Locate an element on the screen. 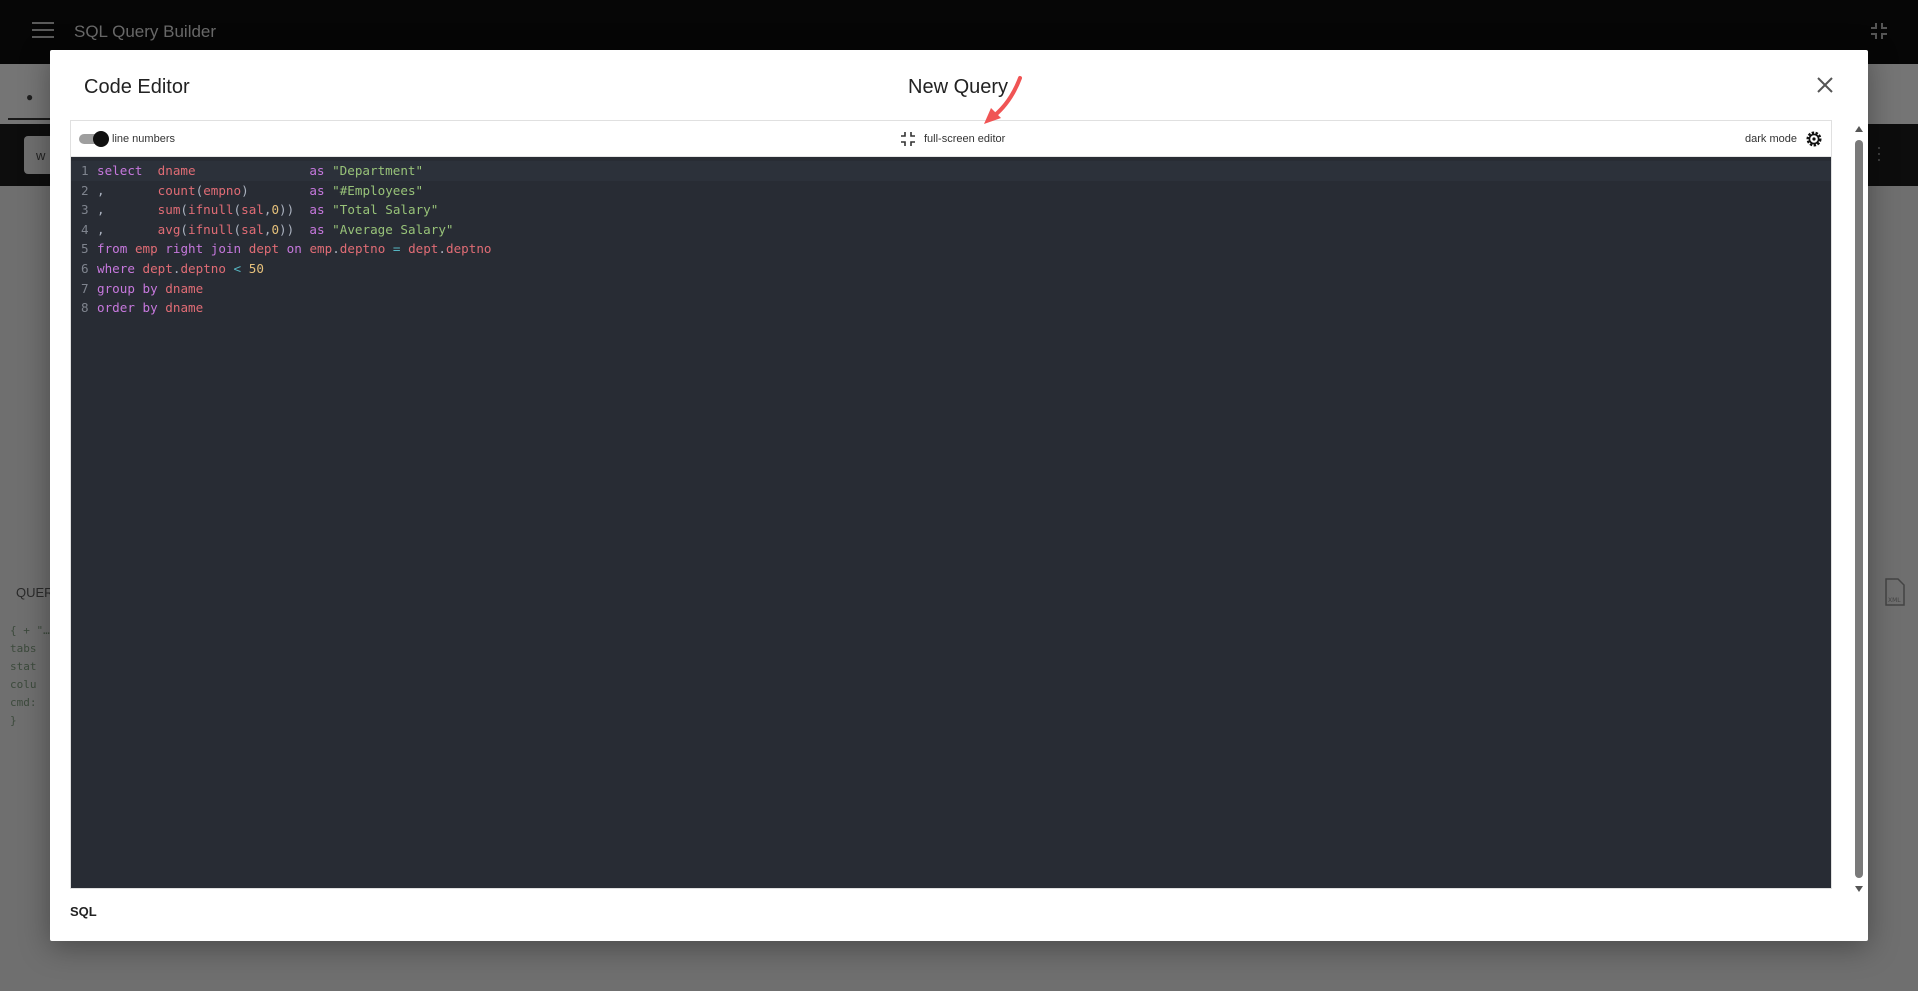 Image resolution: width=1918 pixels, height=991 pixels. scroll-thumb is located at coordinates (1859, 509).